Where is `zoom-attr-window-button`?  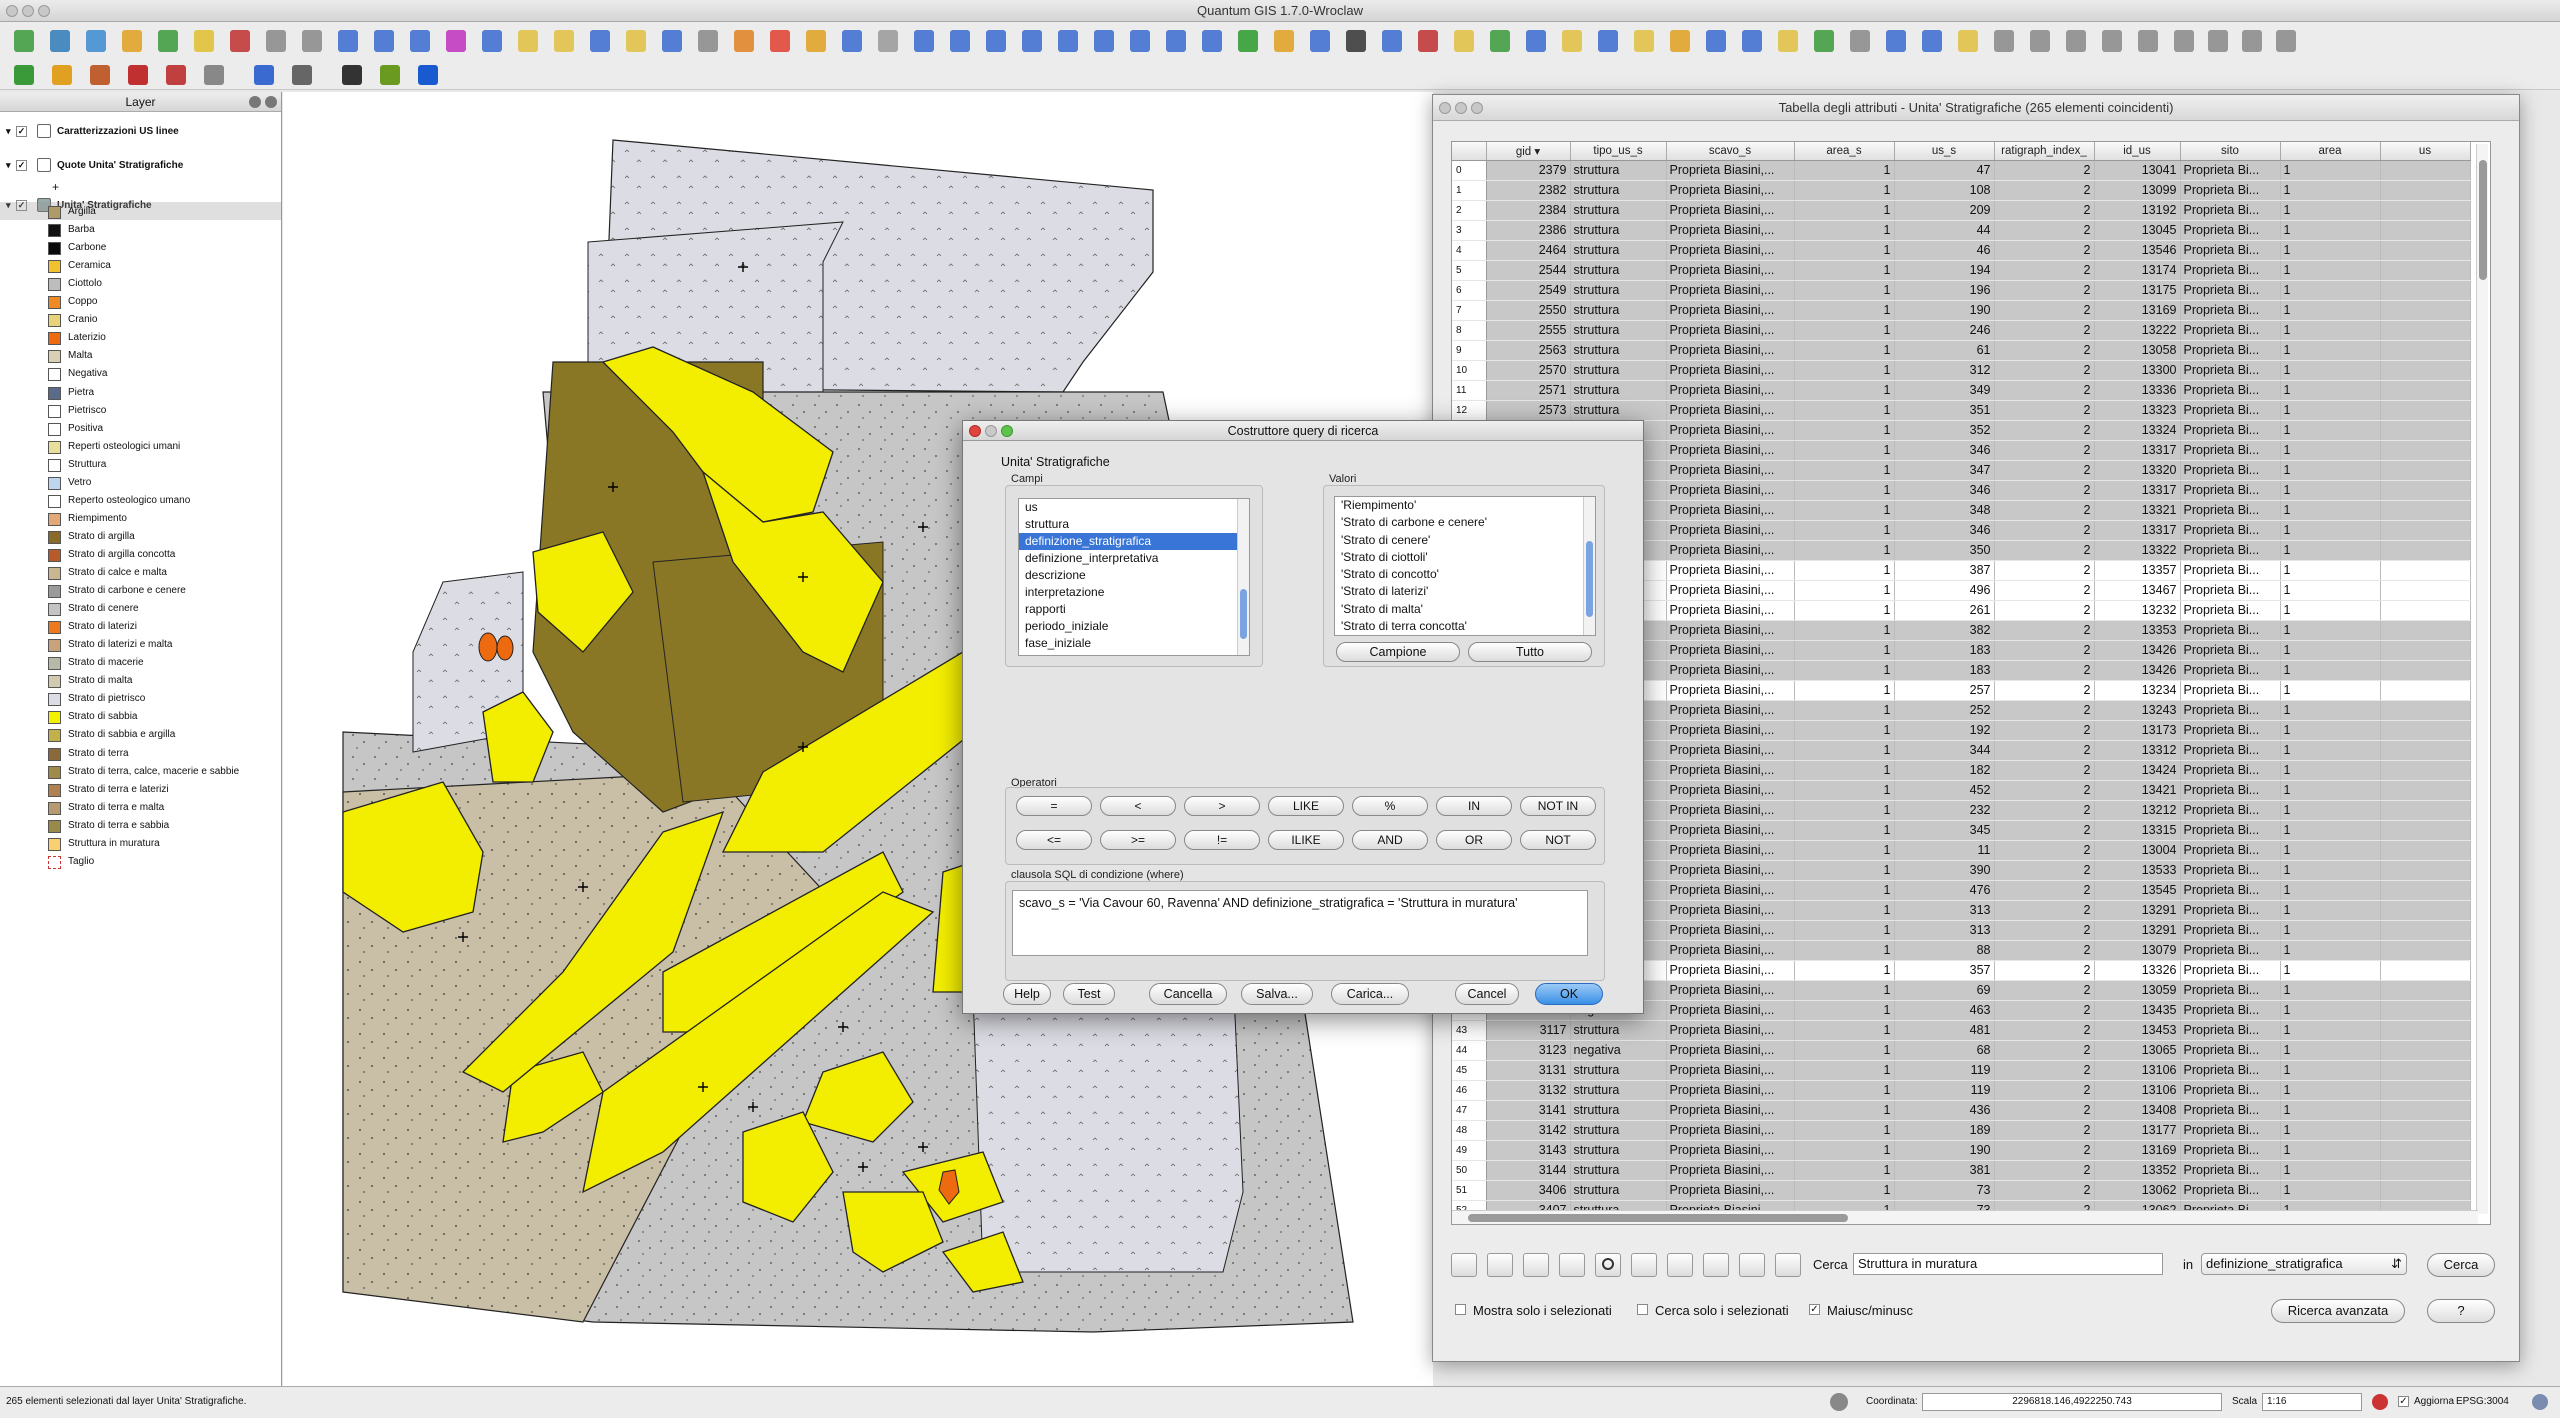 zoom-attr-window-button is located at coordinates (1477, 108).